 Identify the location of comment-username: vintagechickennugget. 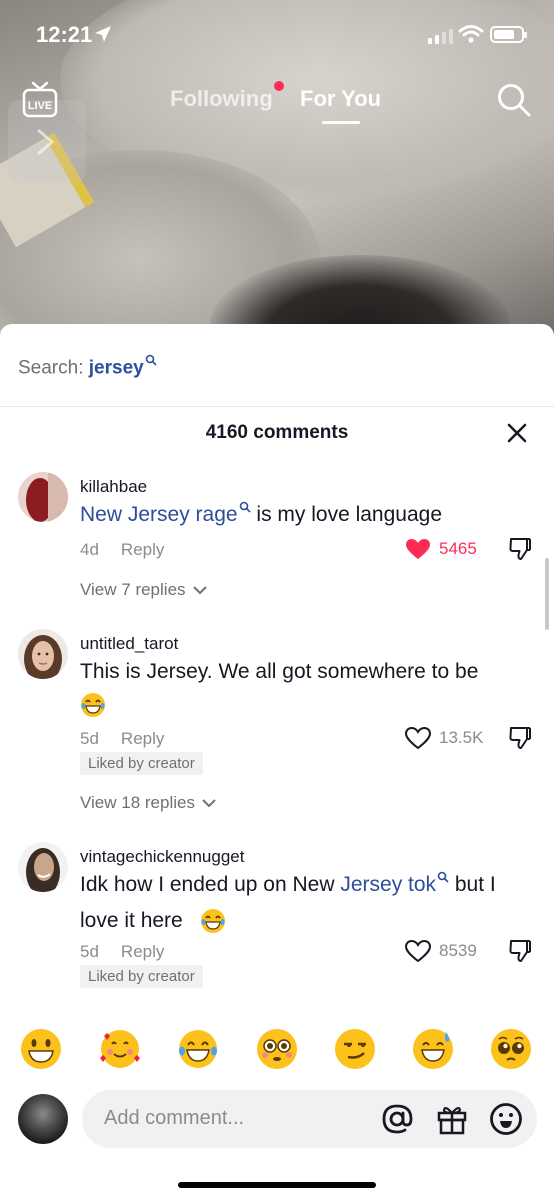
(162, 857).